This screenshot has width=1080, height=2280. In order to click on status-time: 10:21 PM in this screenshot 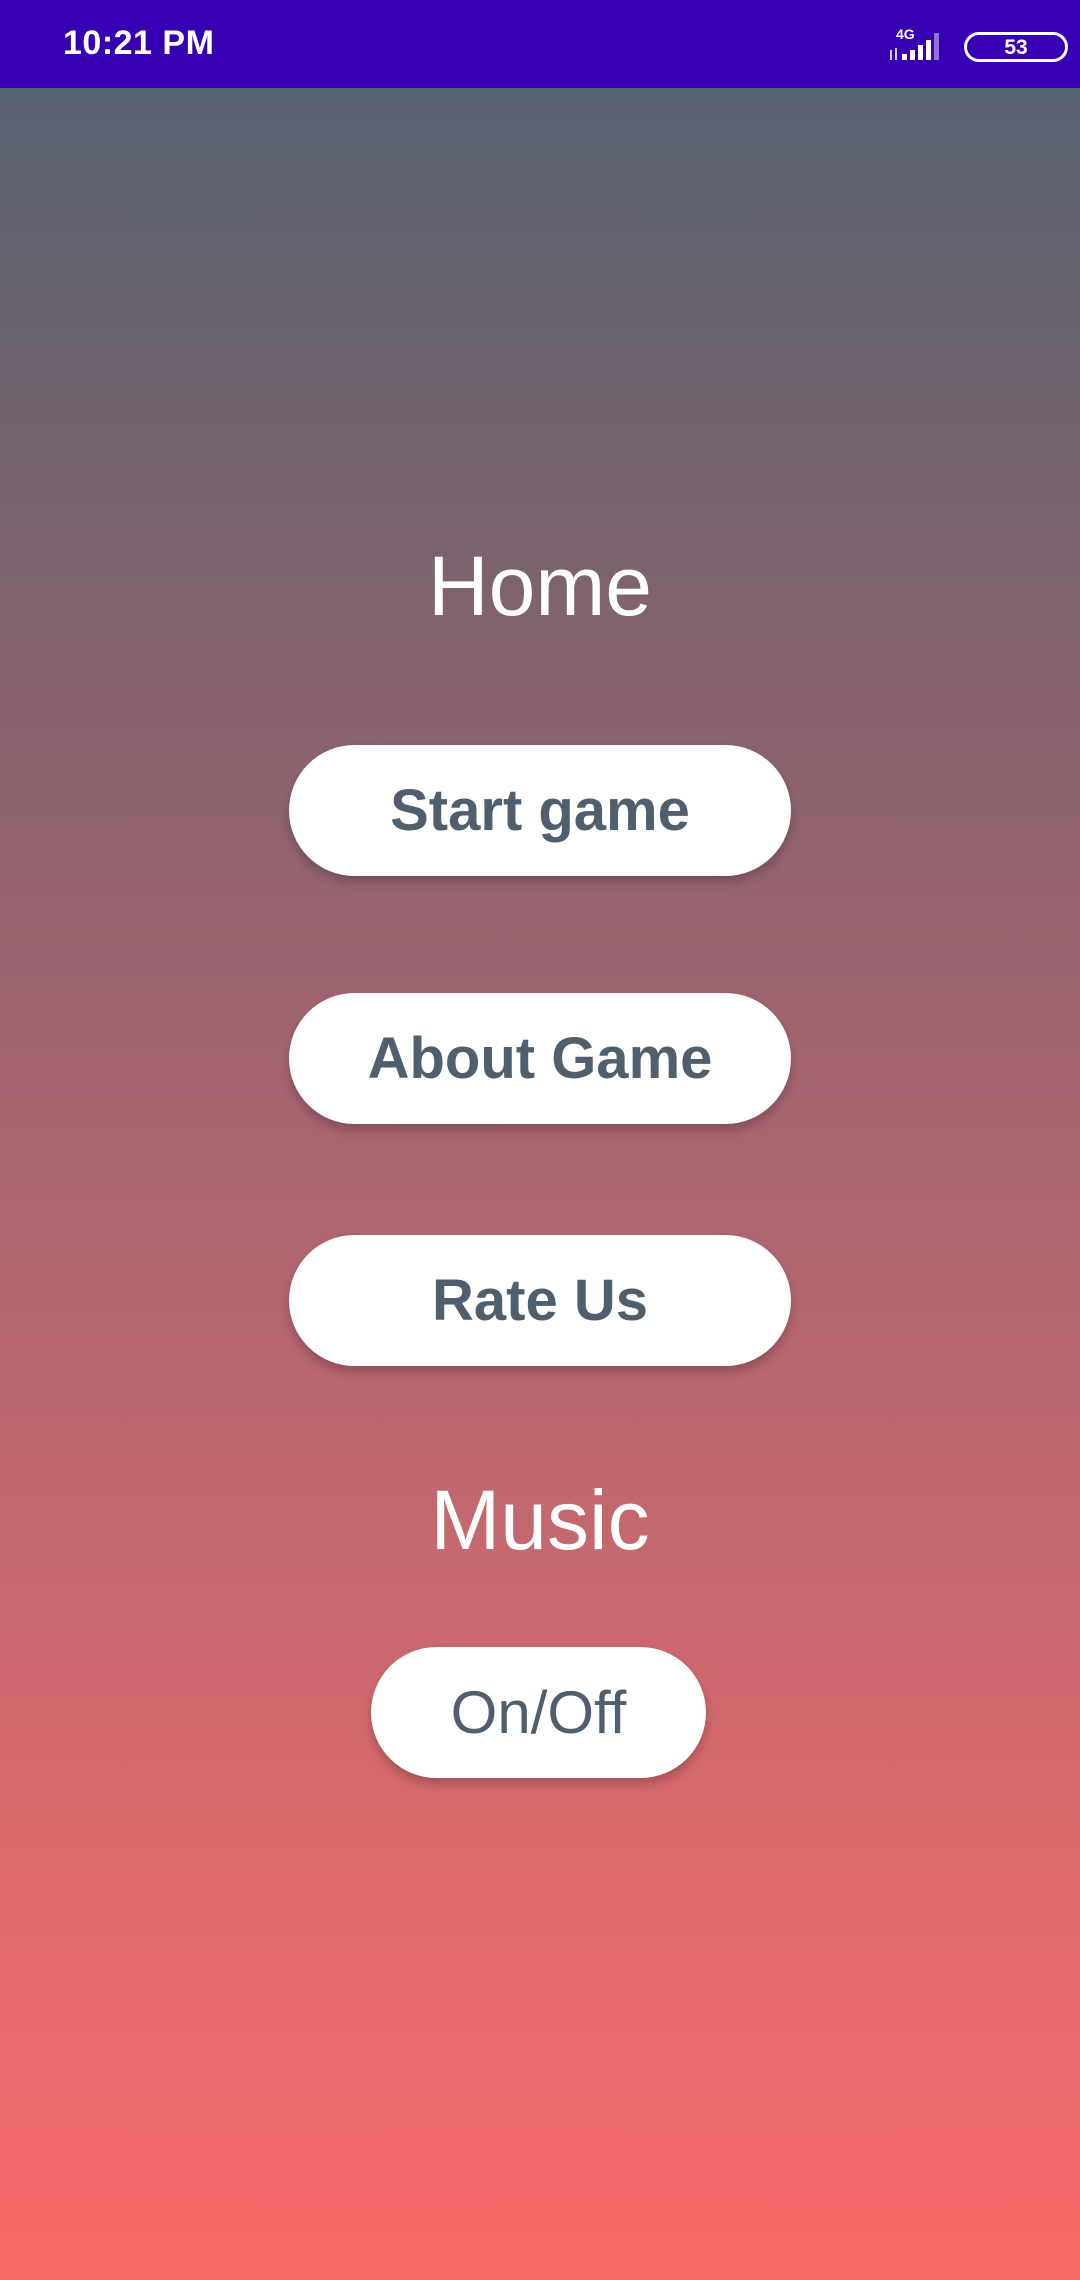, I will do `click(139, 43)`.